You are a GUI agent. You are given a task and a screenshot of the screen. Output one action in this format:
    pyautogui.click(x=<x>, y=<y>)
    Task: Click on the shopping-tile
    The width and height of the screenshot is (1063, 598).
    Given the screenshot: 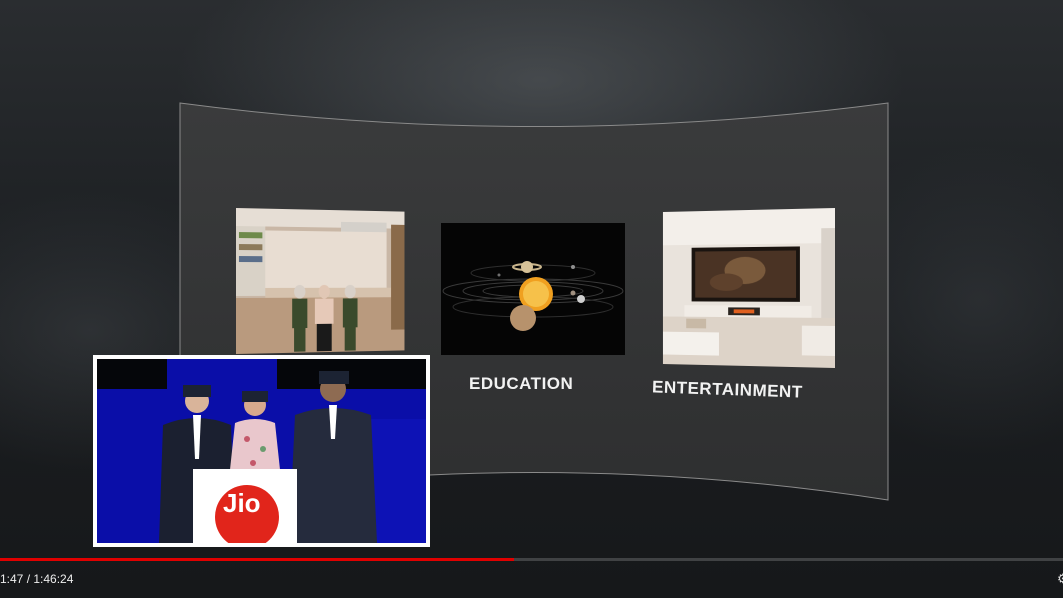 What is the action you would take?
    pyautogui.click(x=320, y=281)
    